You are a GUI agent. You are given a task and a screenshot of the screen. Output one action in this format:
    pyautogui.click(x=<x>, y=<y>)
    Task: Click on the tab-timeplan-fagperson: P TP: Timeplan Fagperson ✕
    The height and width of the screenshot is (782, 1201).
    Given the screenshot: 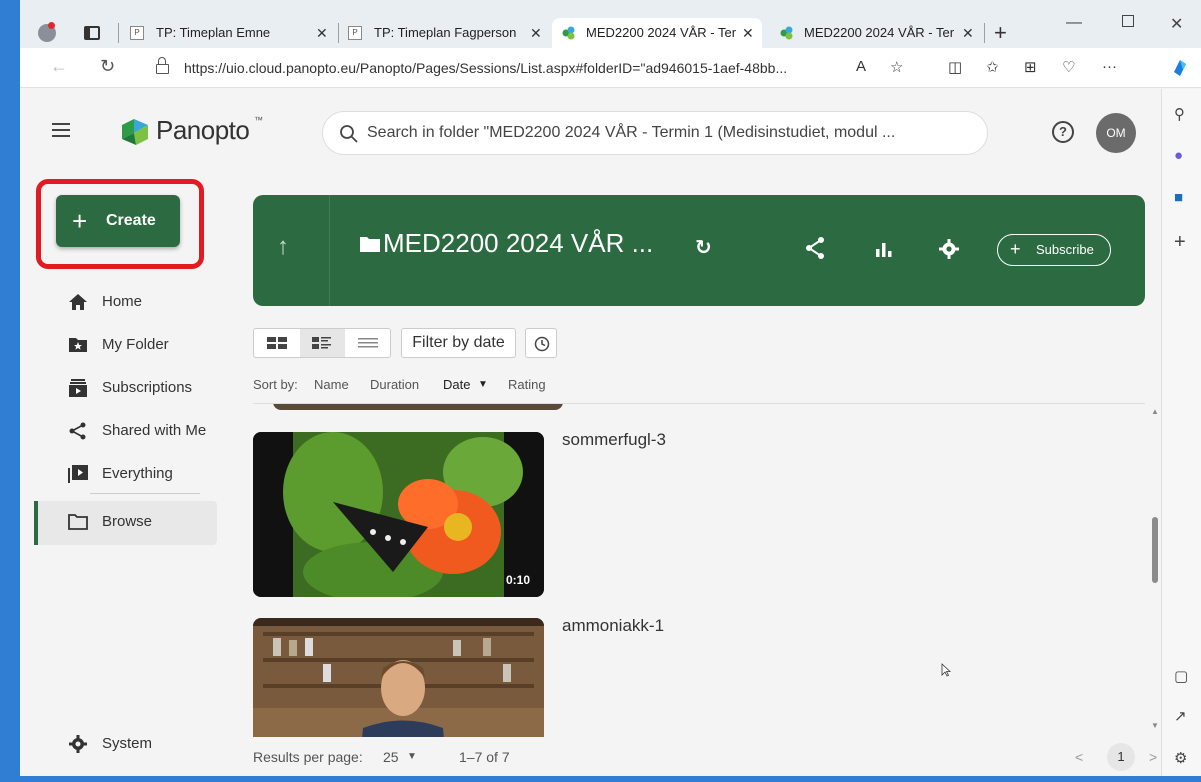 What is the action you would take?
    pyautogui.click(x=448, y=33)
    